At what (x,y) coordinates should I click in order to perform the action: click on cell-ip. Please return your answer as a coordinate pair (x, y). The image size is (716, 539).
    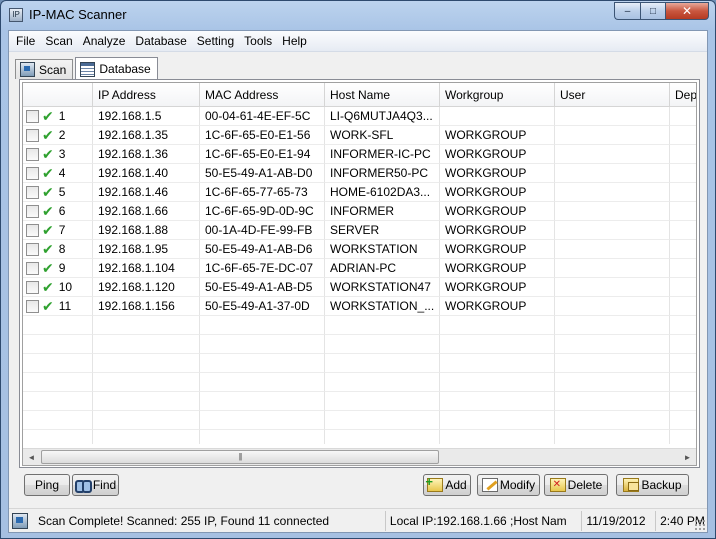
    Looking at the image, I should click on (146, 344).